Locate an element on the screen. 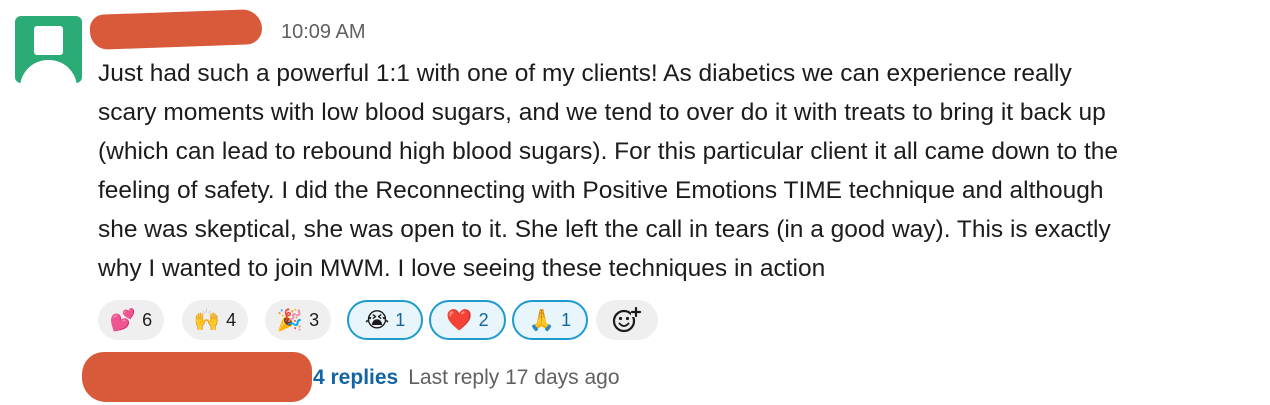  replies-link: 4 replies is located at coordinates (355, 377).